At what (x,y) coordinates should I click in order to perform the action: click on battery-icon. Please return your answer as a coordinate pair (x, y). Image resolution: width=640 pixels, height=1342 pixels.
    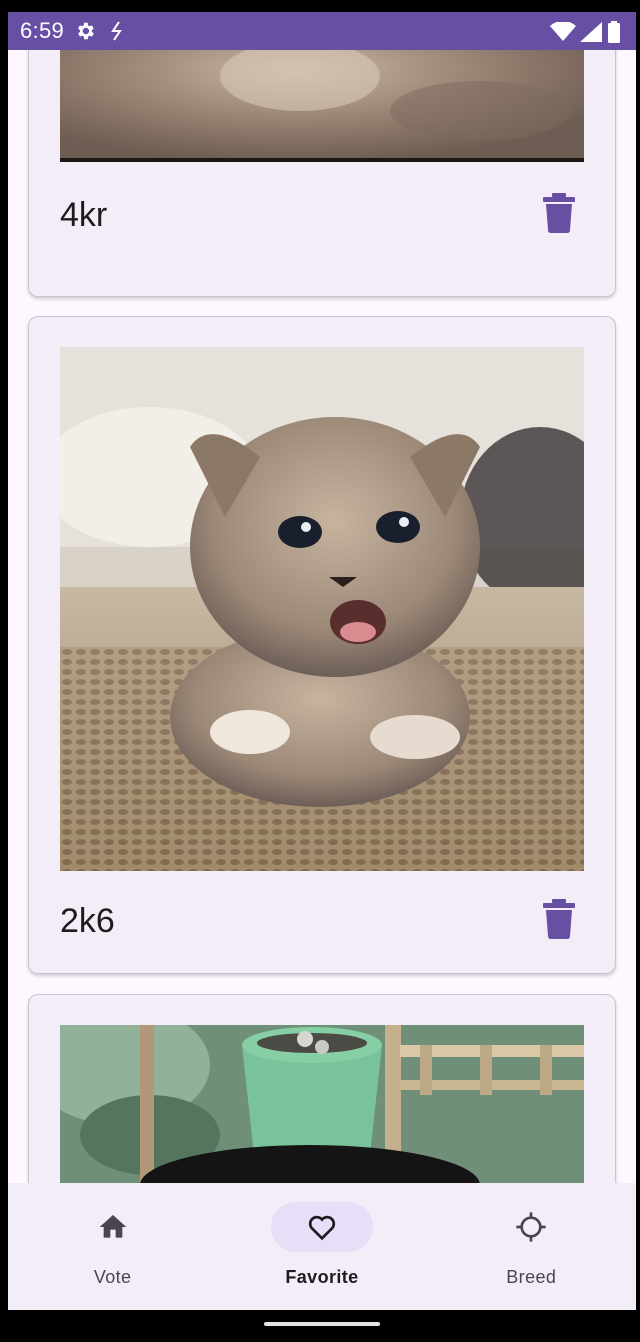
    Looking at the image, I should click on (614, 32).